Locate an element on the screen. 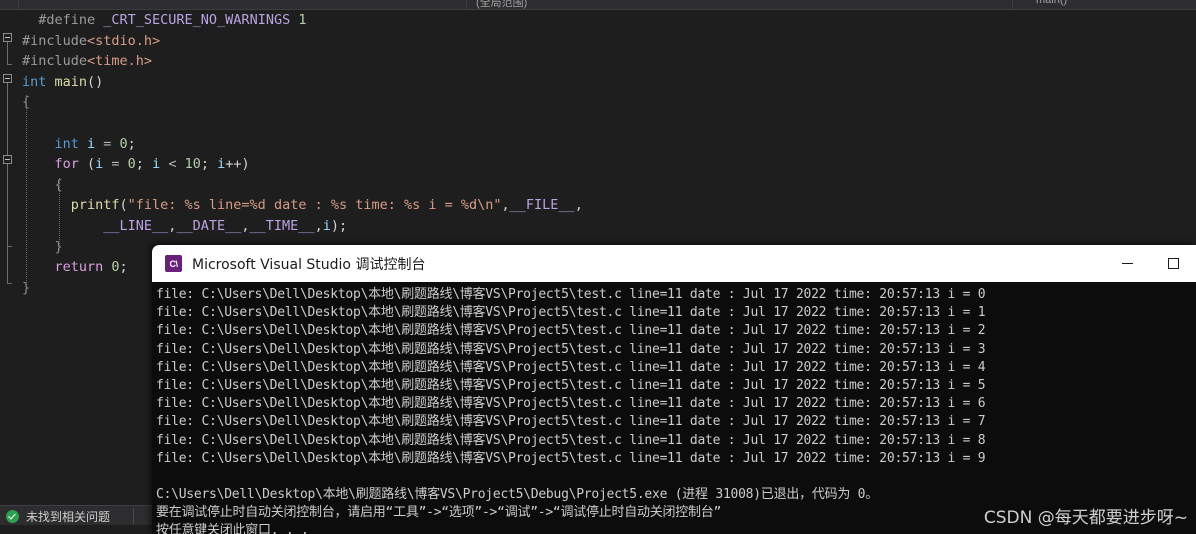 The image size is (1196, 534). scope-dropdown-function: main() is located at coordinates (1051, 3).